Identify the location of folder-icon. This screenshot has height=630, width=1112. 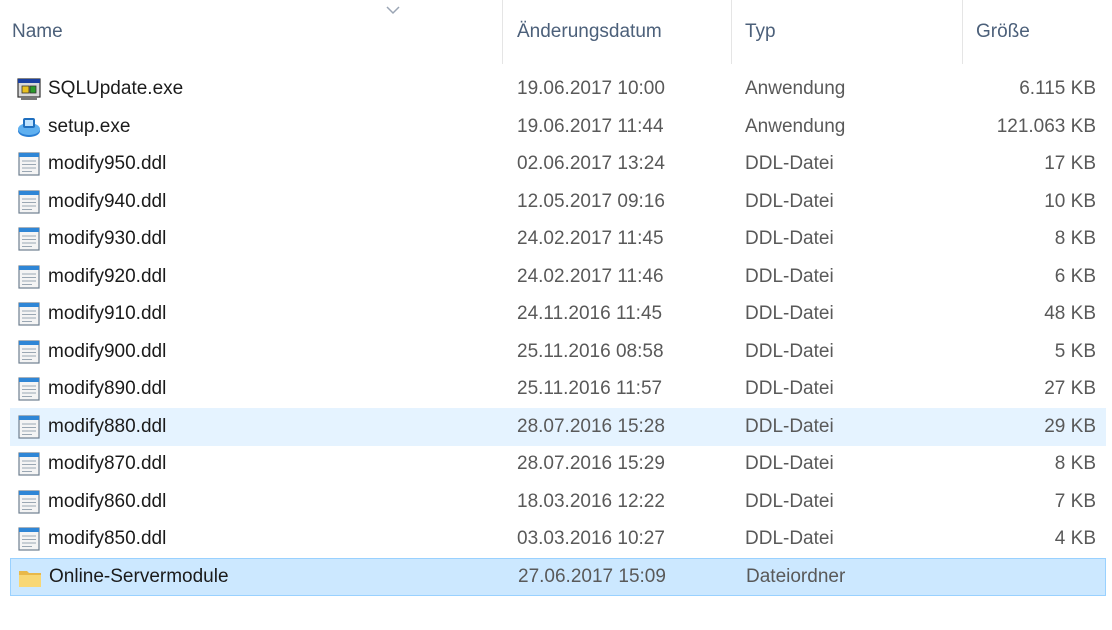
(30, 577).